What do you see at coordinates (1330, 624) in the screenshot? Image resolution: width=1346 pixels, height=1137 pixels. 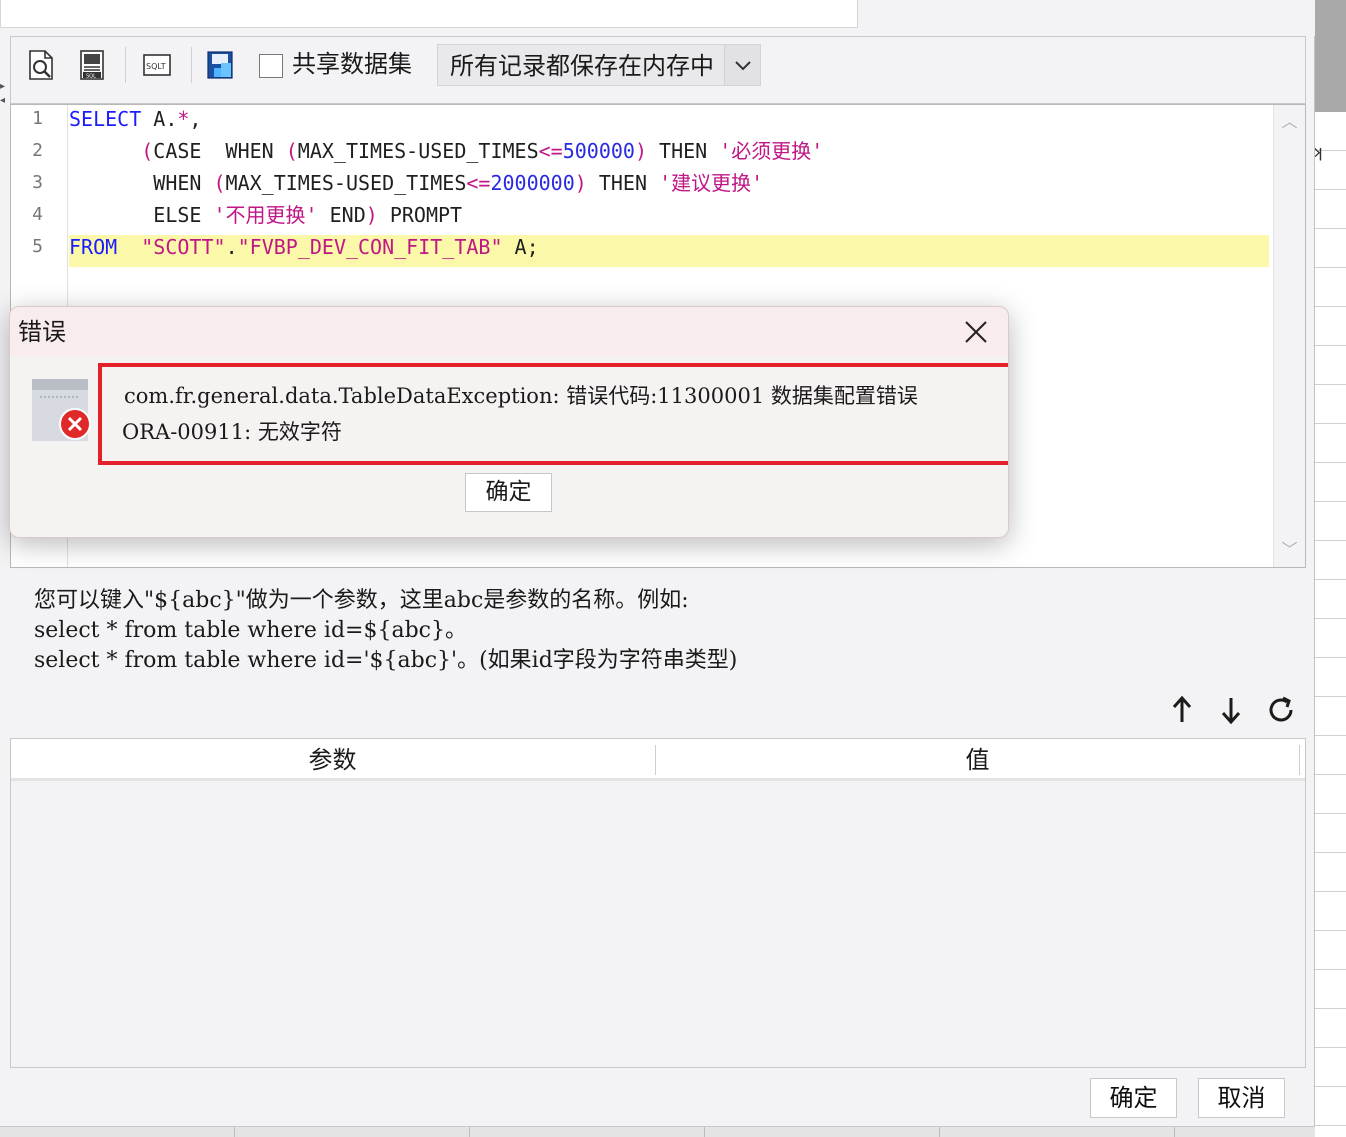 I see `background-grid` at bounding box center [1330, 624].